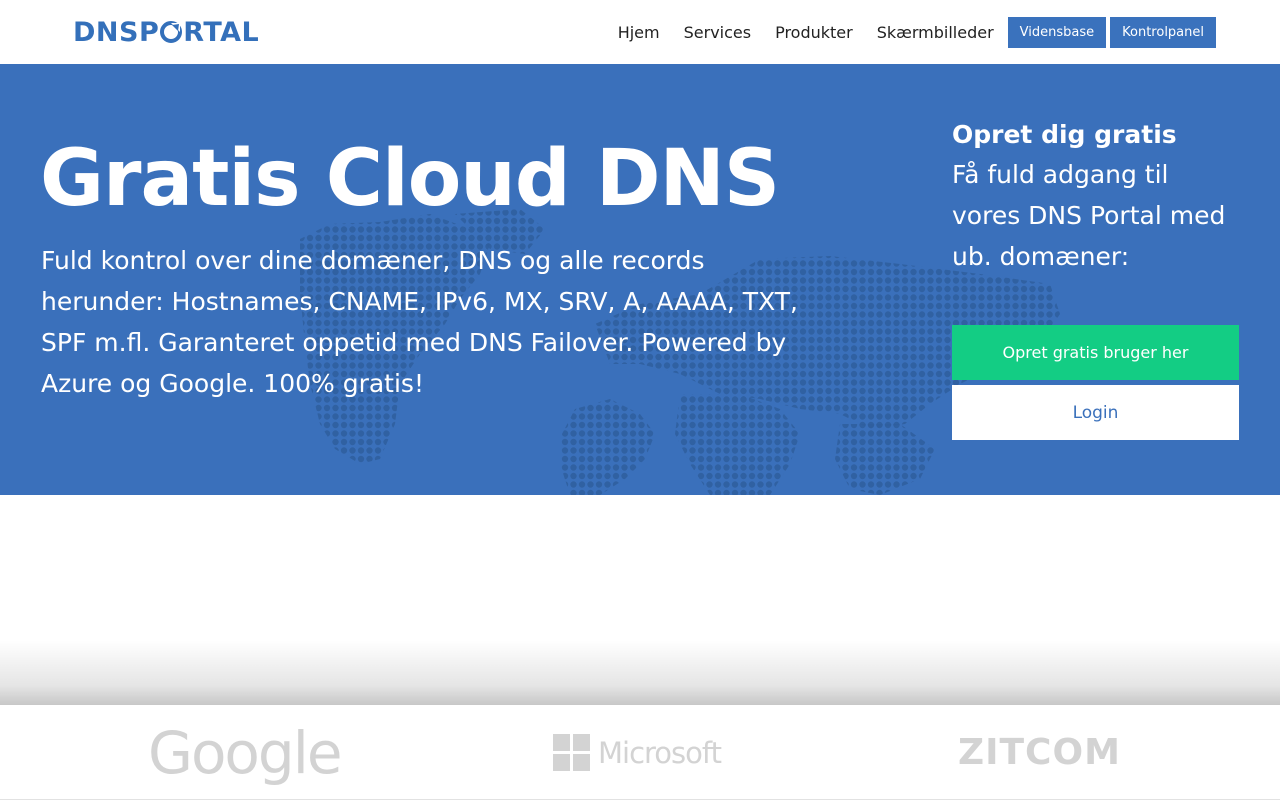 The width and height of the screenshot is (1280, 800). I want to click on microsoft-logo: Microsoft, so click(637, 752).